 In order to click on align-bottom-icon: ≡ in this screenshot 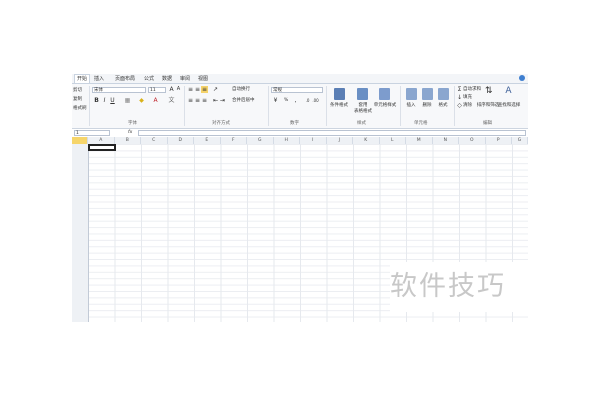, I will do `click(204, 89)`.